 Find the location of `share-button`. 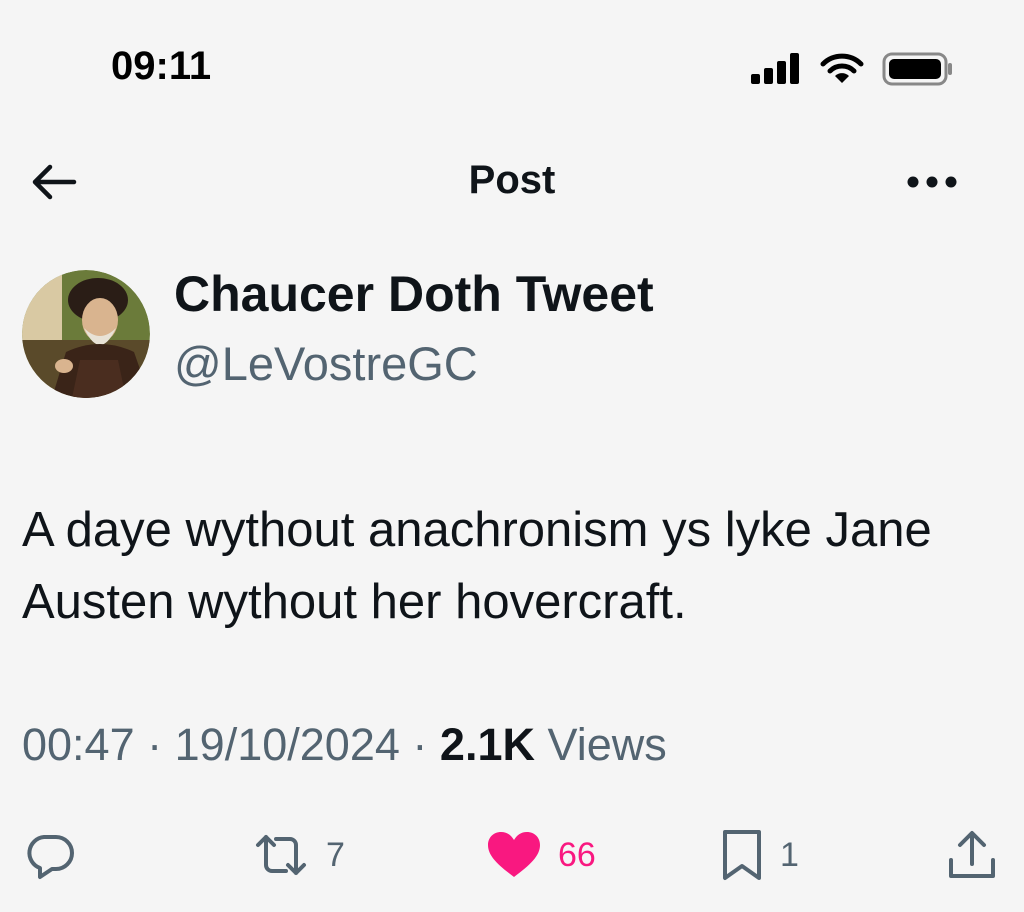

share-button is located at coordinates (972, 855).